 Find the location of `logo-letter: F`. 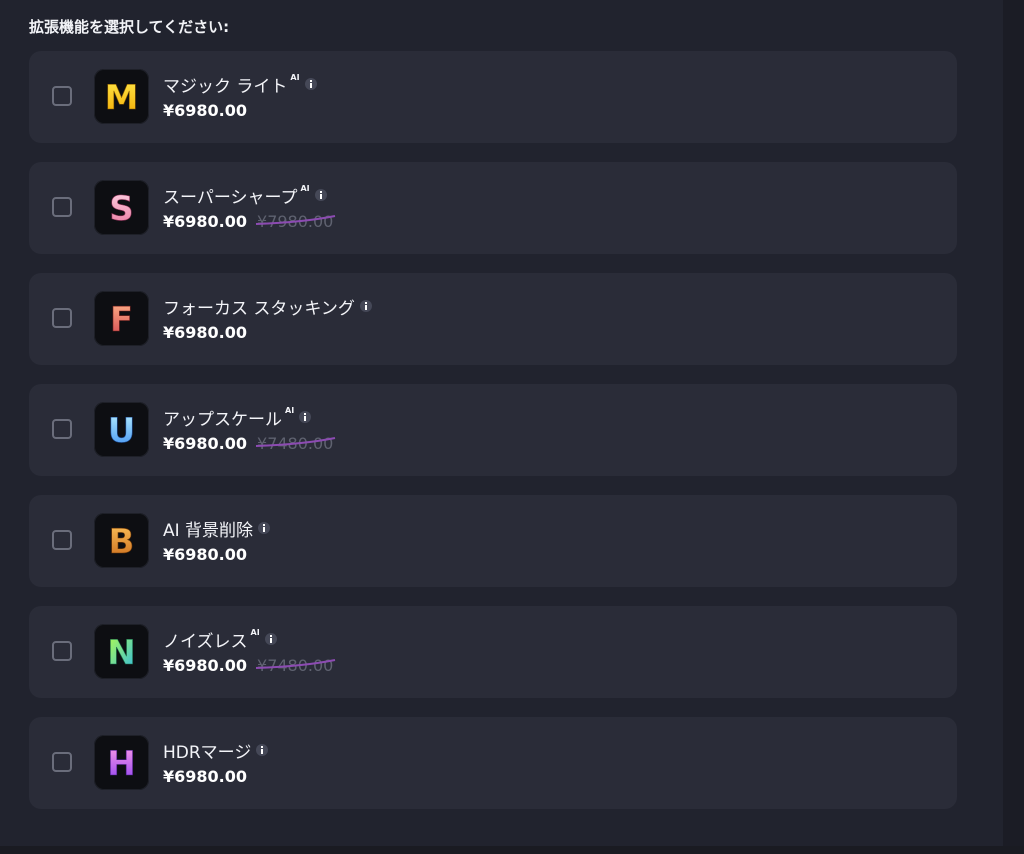

logo-letter: F is located at coordinates (121, 320).